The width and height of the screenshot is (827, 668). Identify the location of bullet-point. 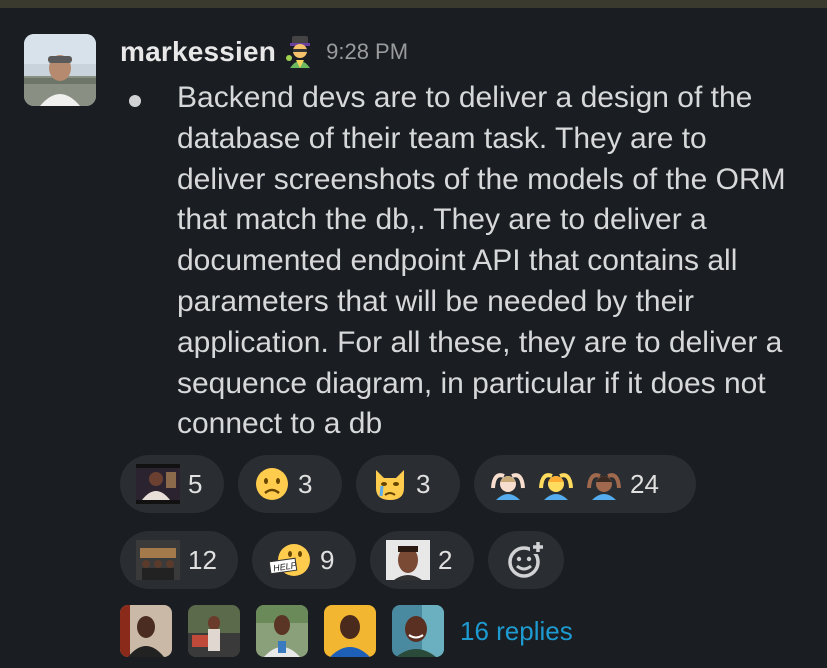
(135, 101).